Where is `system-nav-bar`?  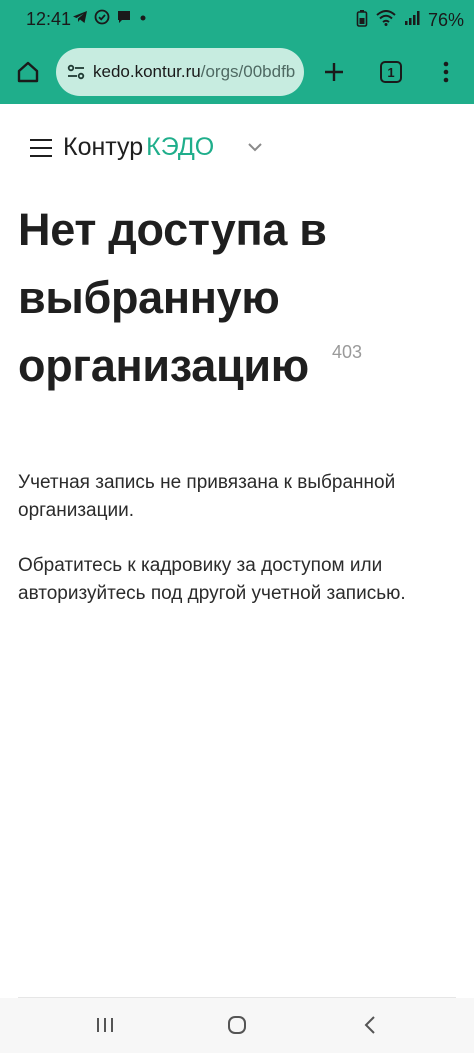 system-nav-bar is located at coordinates (237, 1025).